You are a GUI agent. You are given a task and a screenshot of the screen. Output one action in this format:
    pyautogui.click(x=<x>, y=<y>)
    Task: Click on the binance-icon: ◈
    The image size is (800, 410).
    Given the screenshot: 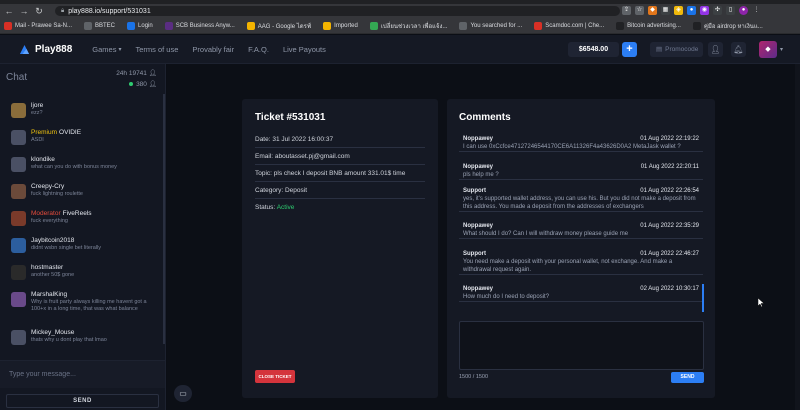 What is the action you would take?
    pyautogui.click(x=678, y=10)
    